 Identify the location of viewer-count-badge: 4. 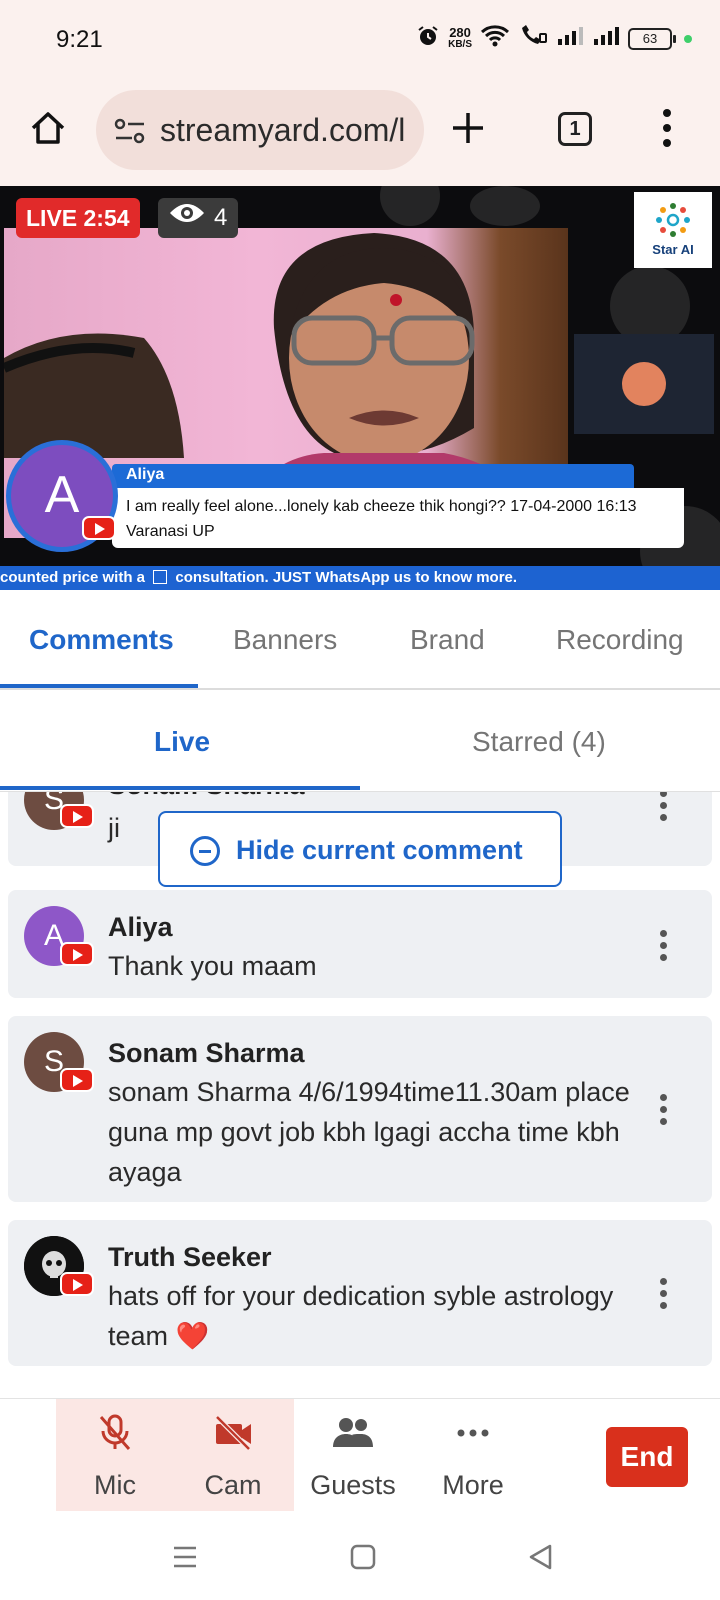
(198, 218).